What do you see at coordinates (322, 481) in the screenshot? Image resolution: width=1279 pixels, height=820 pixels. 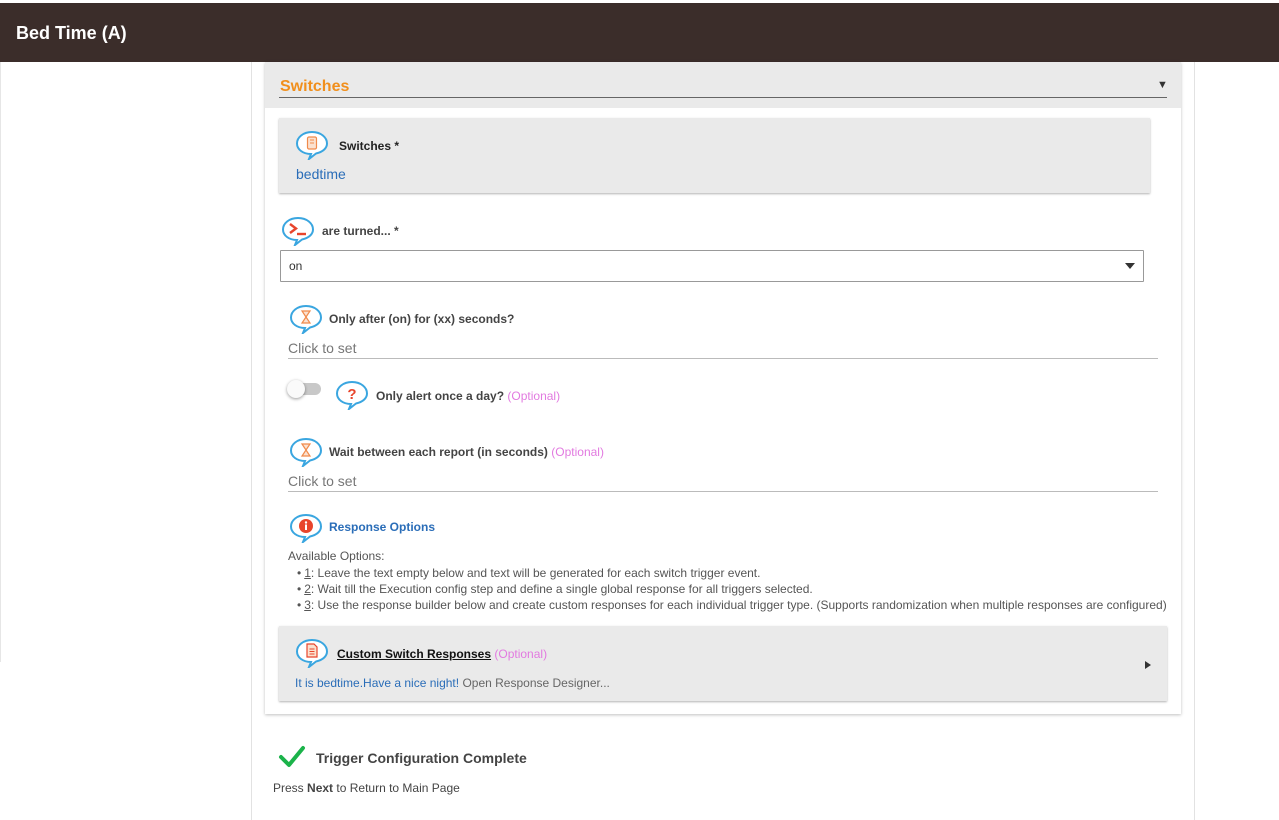 I see `wait-placeholder: Click to set` at bounding box center [322, 481].